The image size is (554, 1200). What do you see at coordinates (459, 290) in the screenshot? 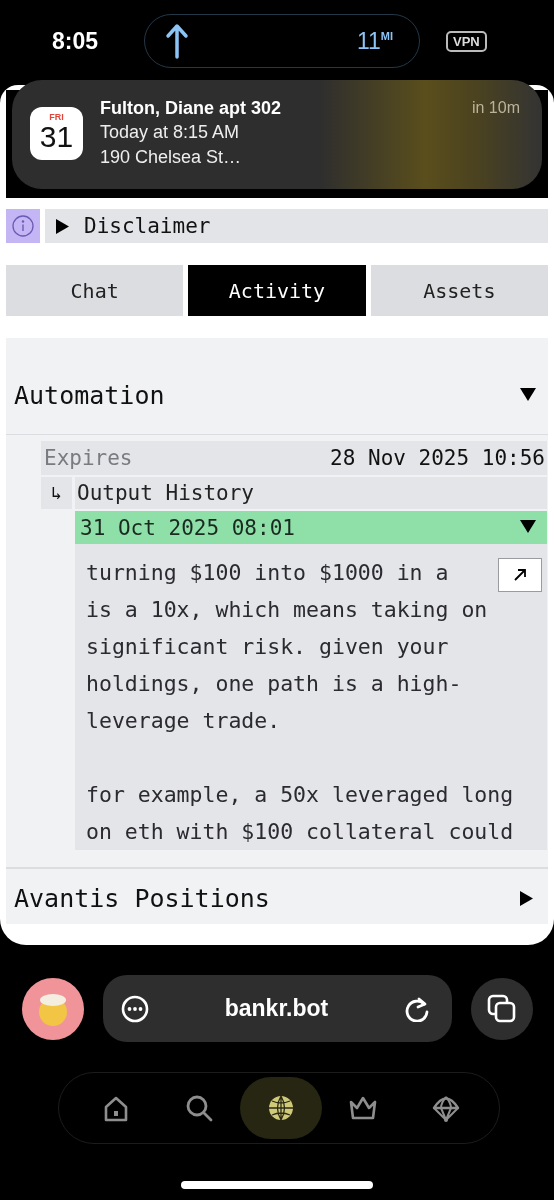
I see `tab: Assets` at bounding box center [459, 290].